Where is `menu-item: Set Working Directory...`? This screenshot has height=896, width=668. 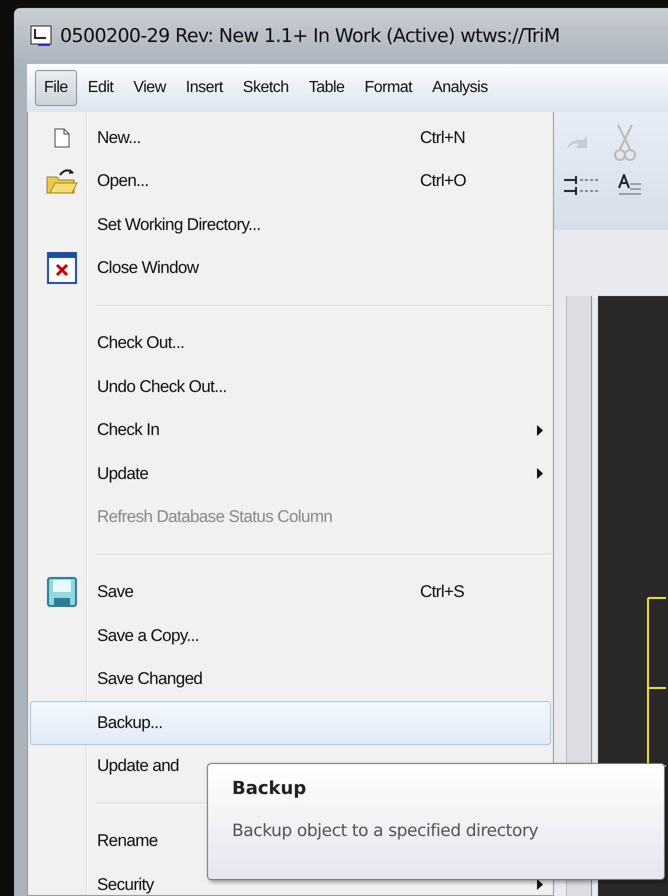 menu-item: Set Working Directory... is located at coordinates (290, 224).